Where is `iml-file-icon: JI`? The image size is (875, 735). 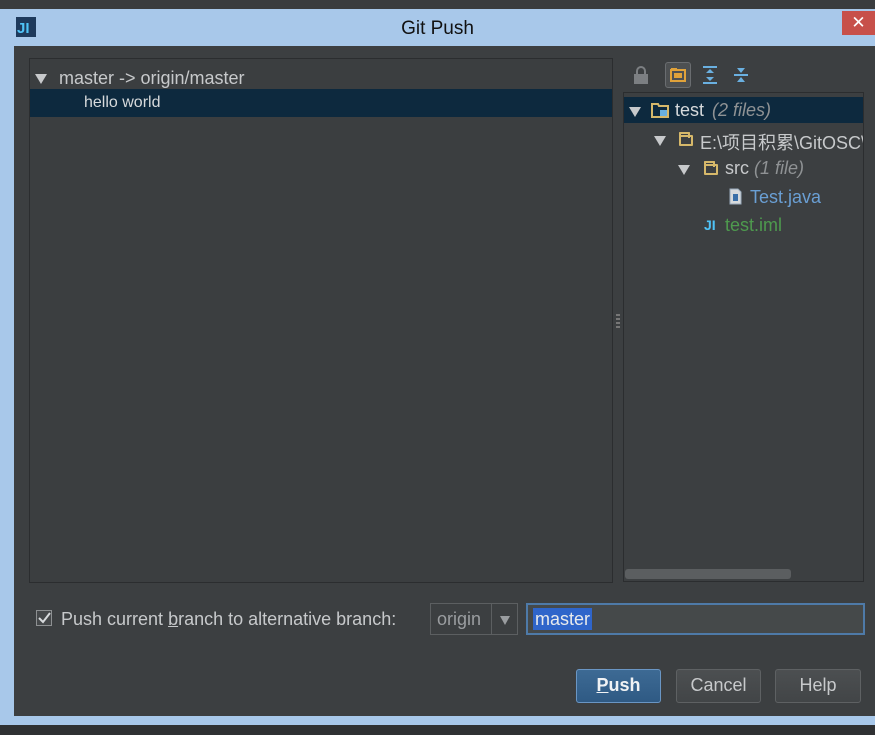
iml-file-icon: JI is located at coordinates (710, 224).